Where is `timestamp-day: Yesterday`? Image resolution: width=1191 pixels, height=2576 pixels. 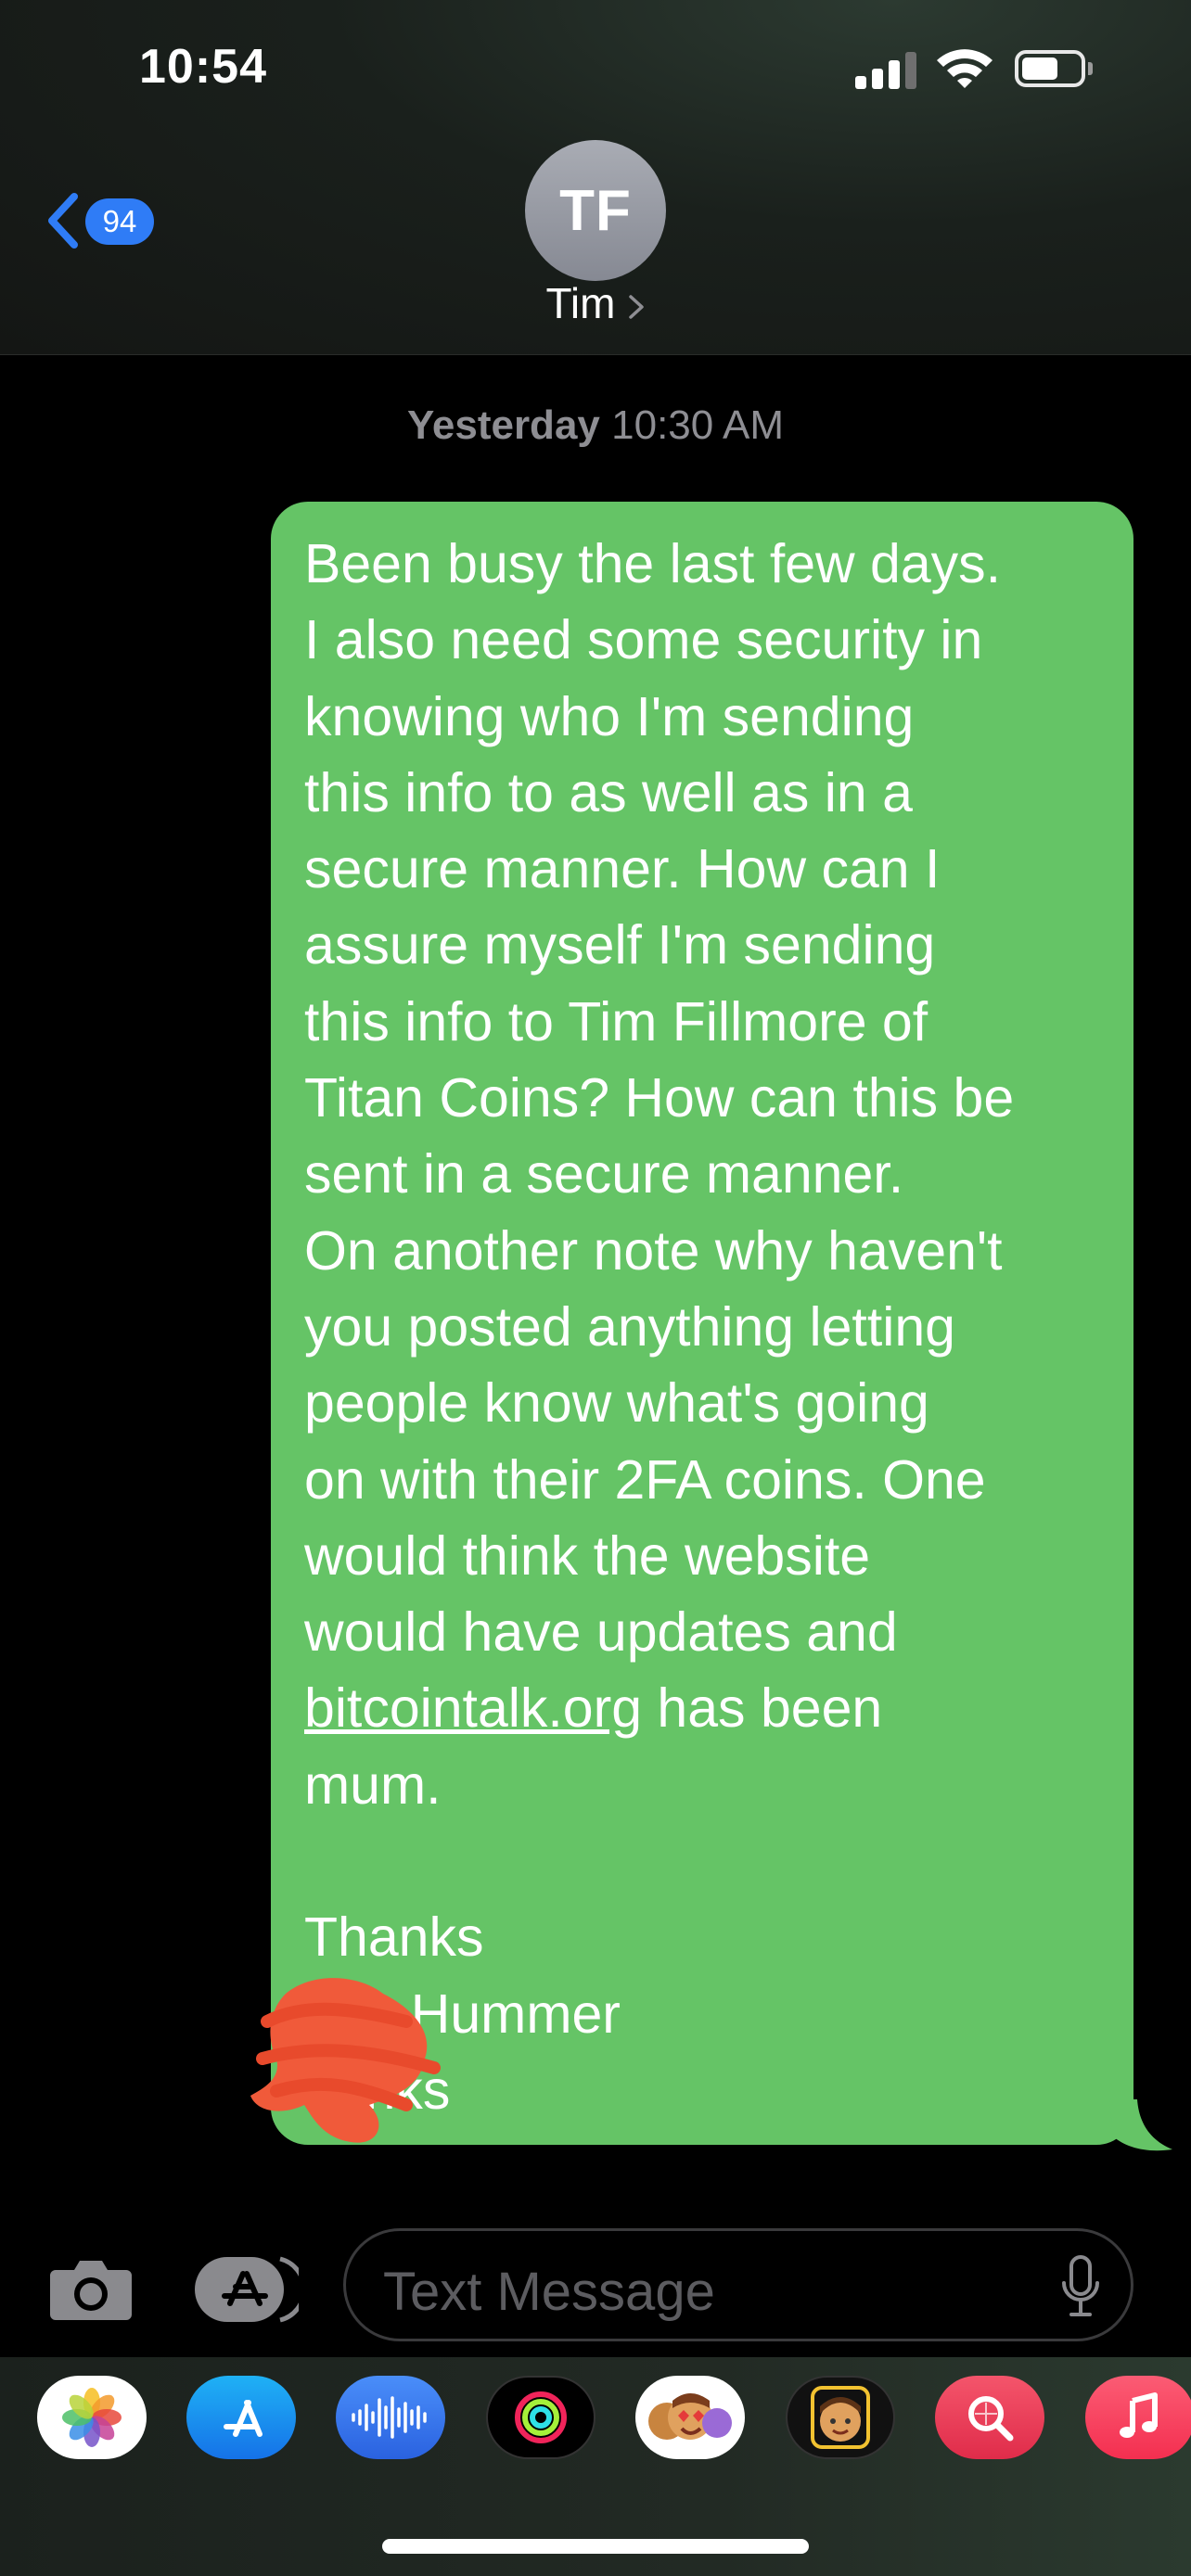 timestamp-day: Yesterday is located at coordinates (503, 425).